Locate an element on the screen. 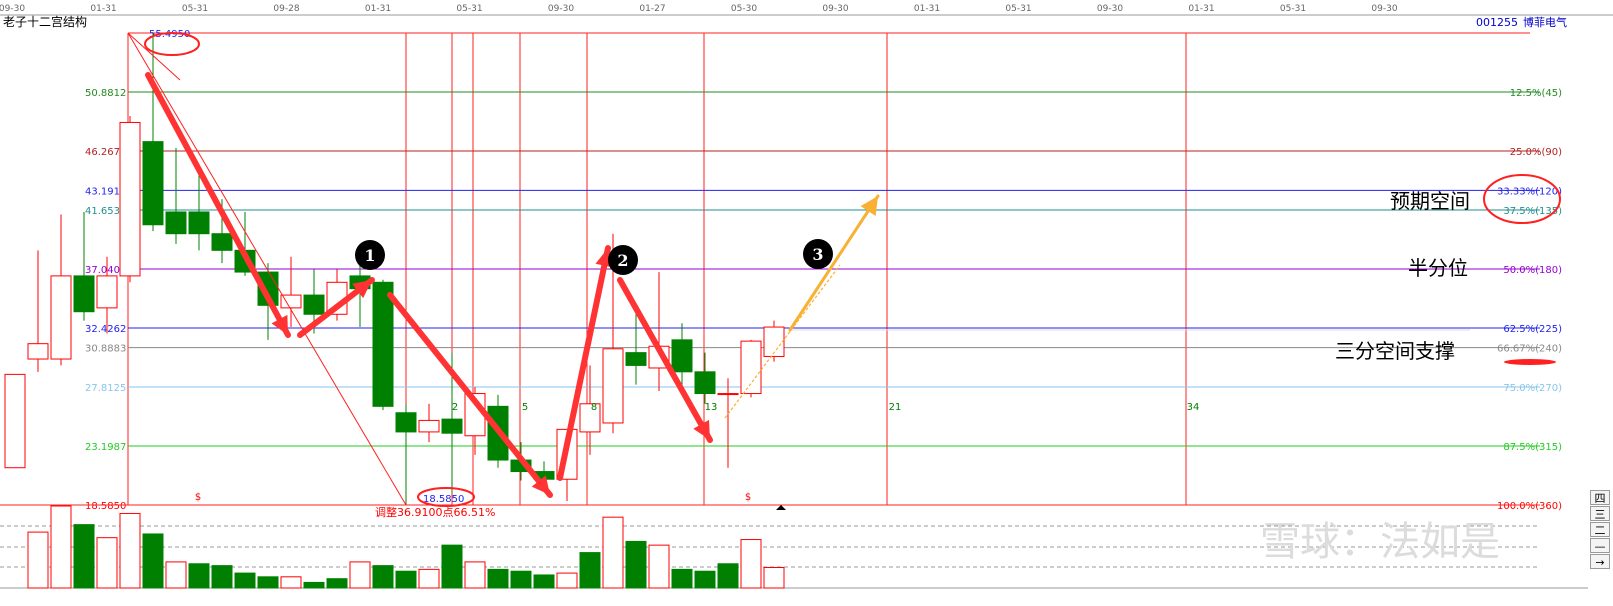  fib-day-label: 2 is located at coordinates (455, 407).